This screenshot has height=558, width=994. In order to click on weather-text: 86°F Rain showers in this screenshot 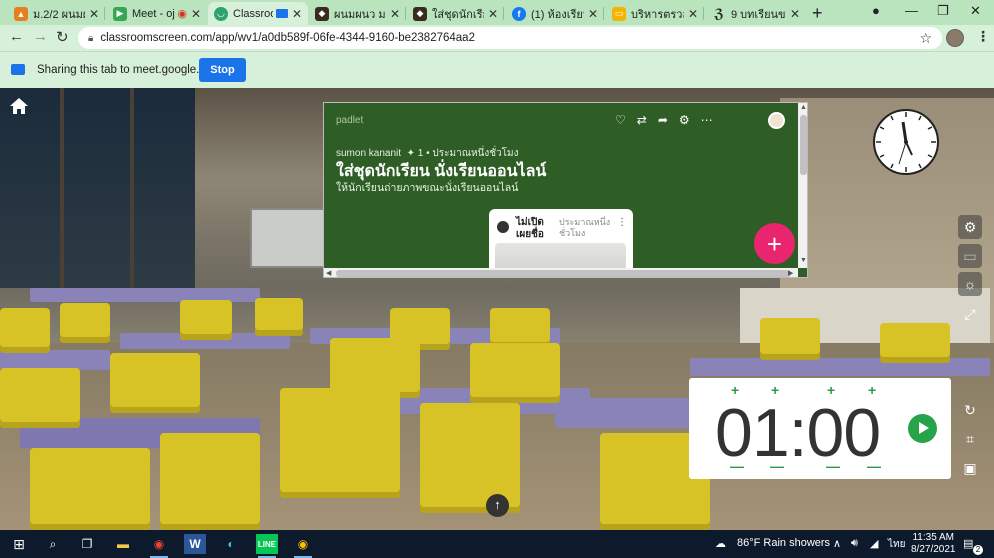, I will do `click(783, 543)`.